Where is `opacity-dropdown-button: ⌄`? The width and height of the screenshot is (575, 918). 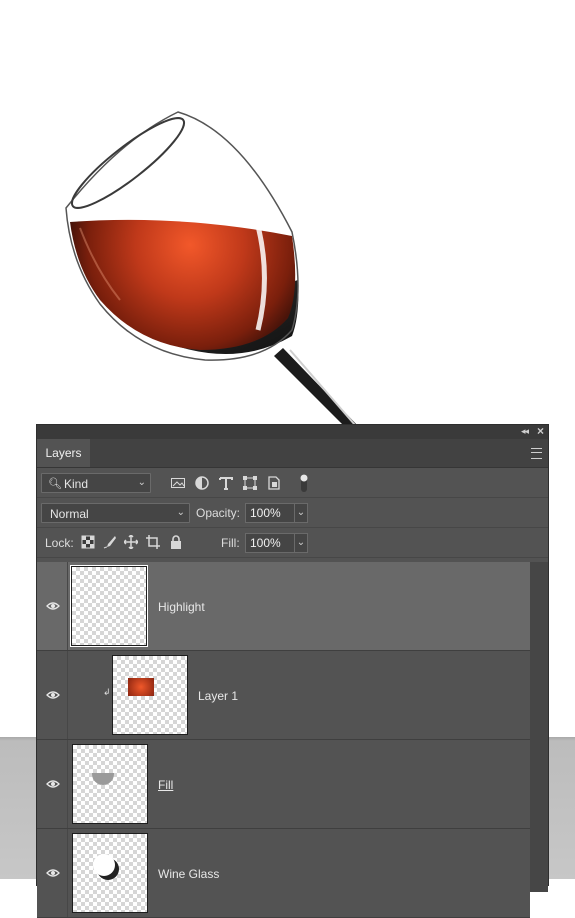
opacity-dropdown-button: ⌄ is located at coordinates (301, 513).